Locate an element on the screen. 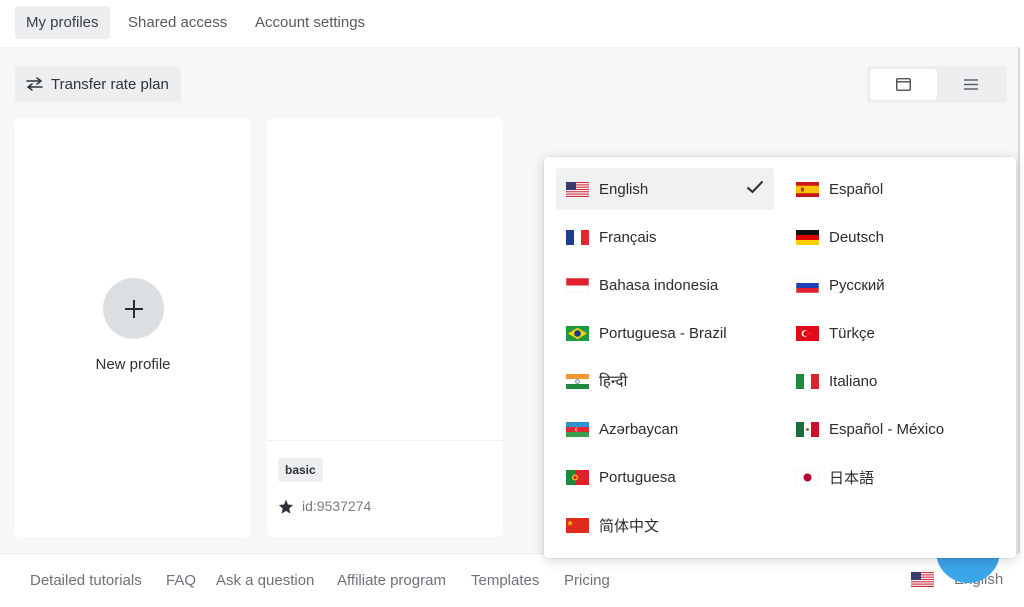 The image size is (1024, 607). list-view-button is located at coordinates (970, 84).